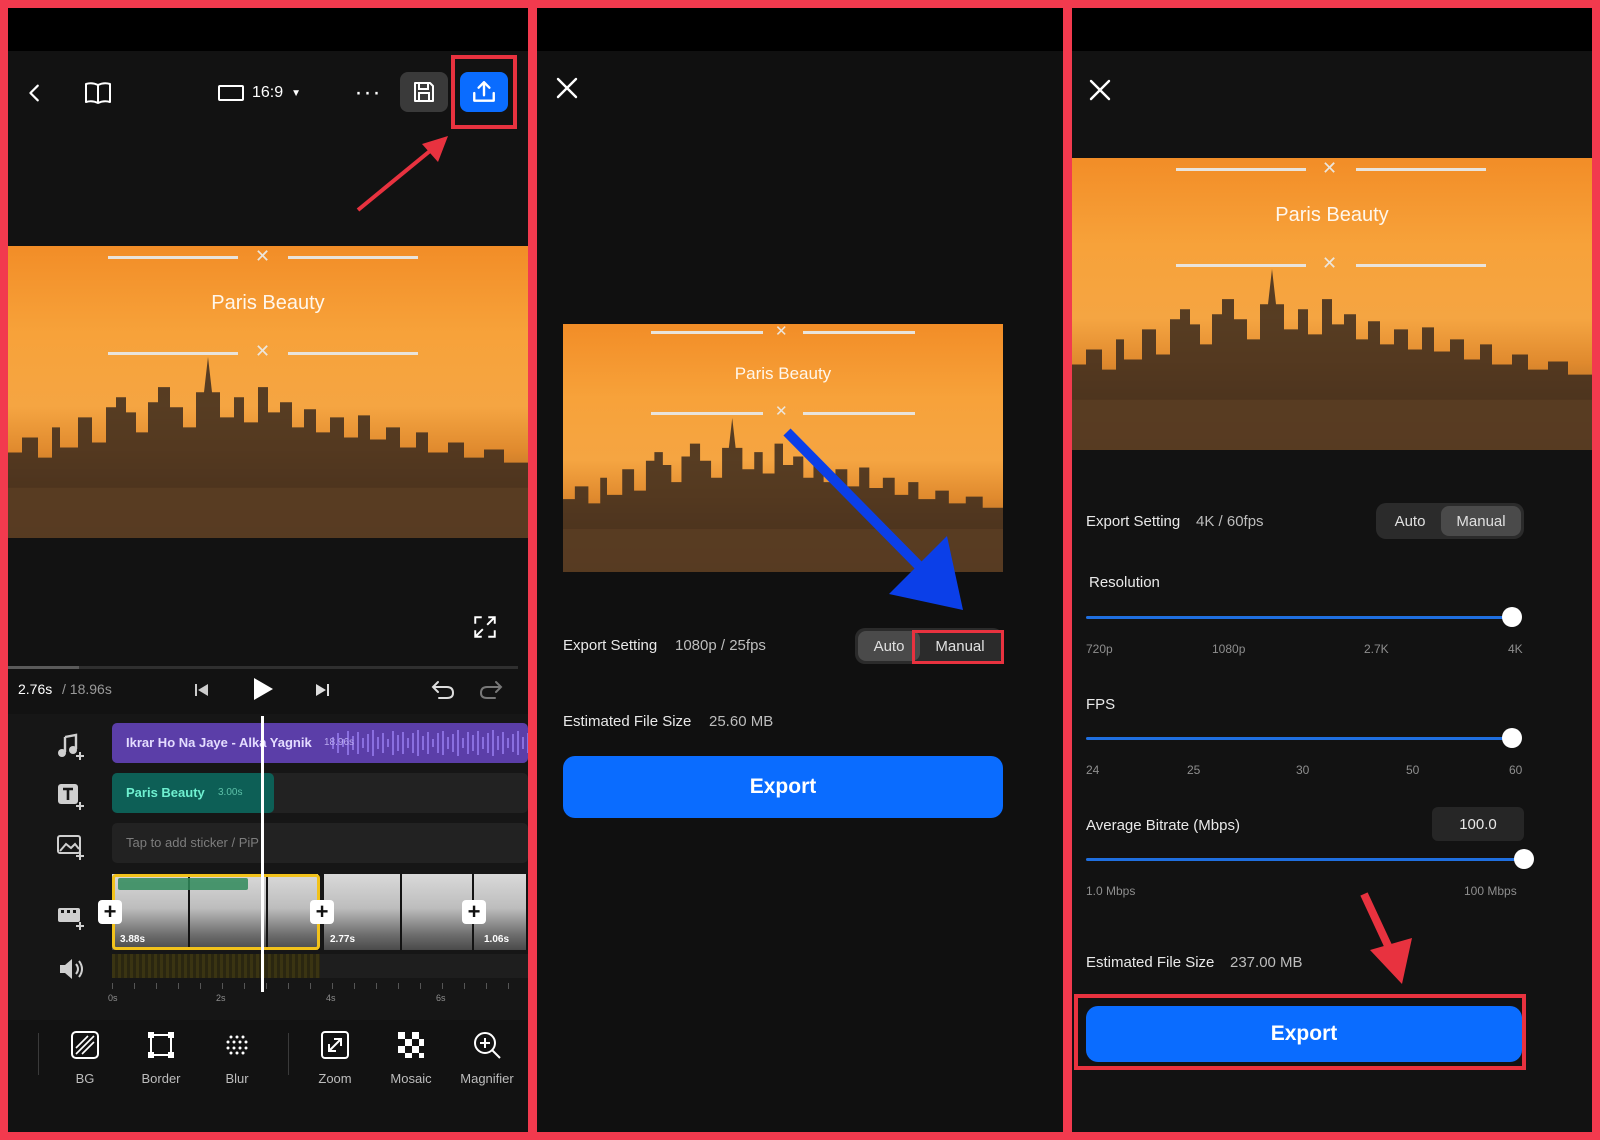  What do you see at coordinates (783, 787) in the screenshot?
I see `export-button: Export` at bounding box center [783, 787].